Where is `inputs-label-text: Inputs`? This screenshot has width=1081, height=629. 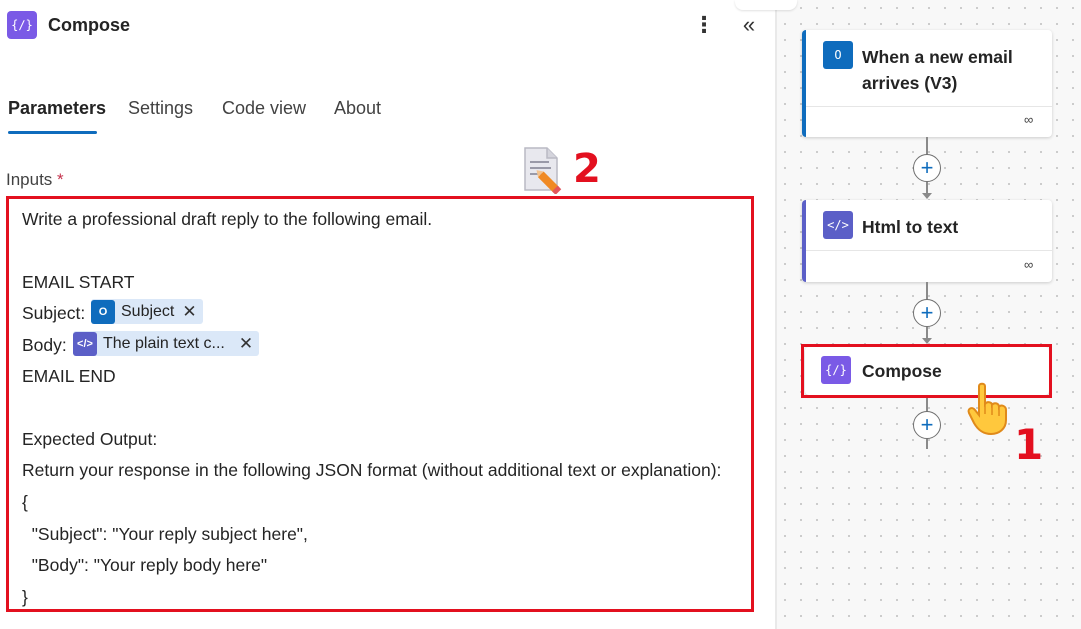 inputs-label-text: Inputs is located at coordinates (29, 179).